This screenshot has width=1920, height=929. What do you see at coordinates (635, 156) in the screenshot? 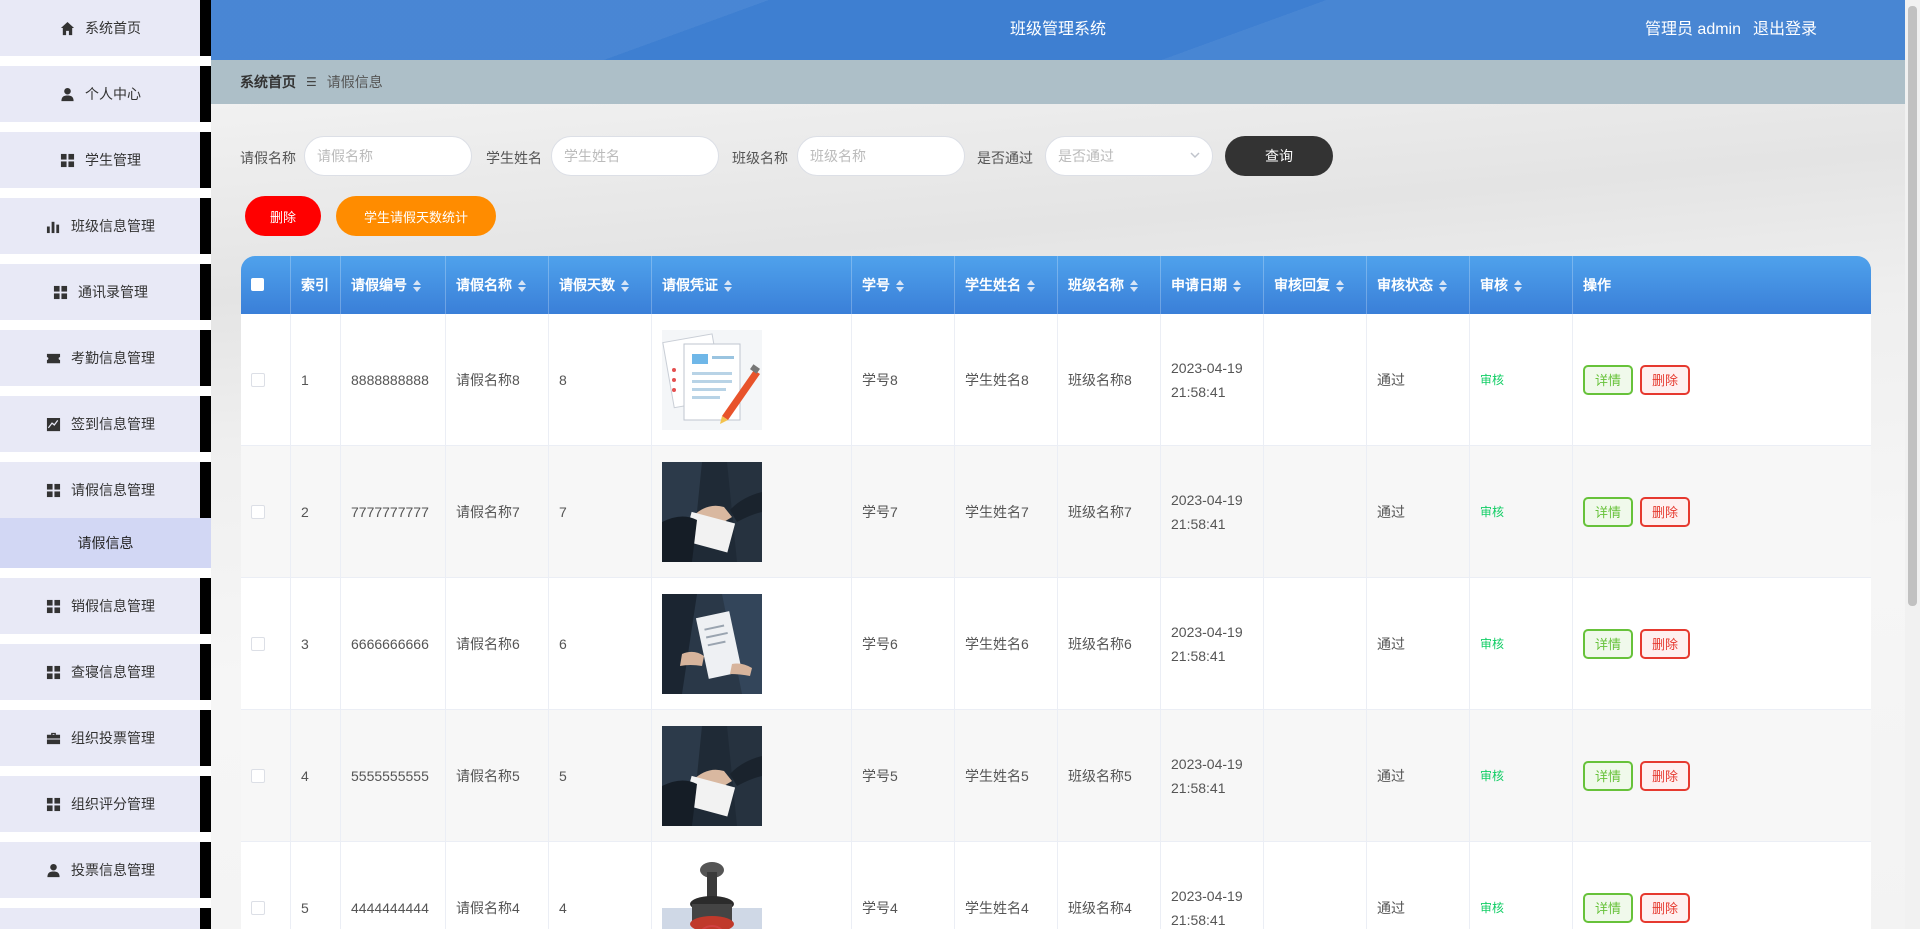
I see `student-name-input` at bounding box center [635, 156].